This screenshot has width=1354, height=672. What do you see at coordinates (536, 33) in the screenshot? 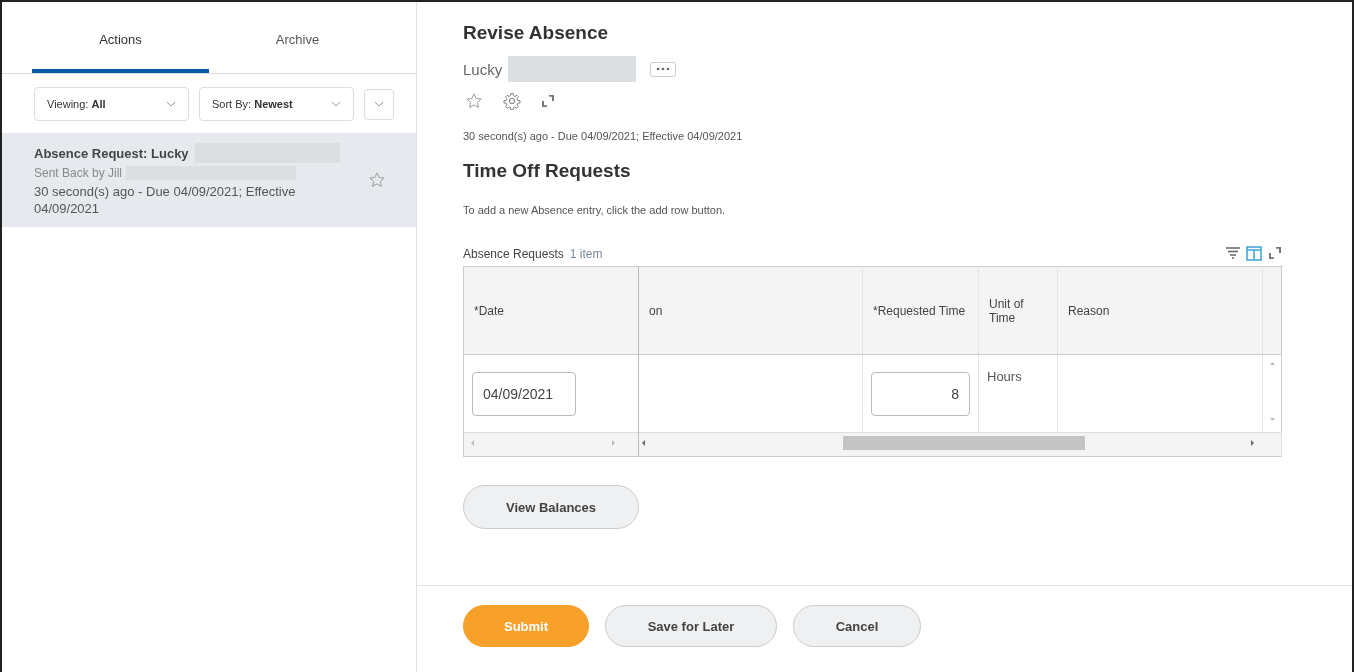
I see `page-title: Revise Absence` at bounding box center [536, 33].